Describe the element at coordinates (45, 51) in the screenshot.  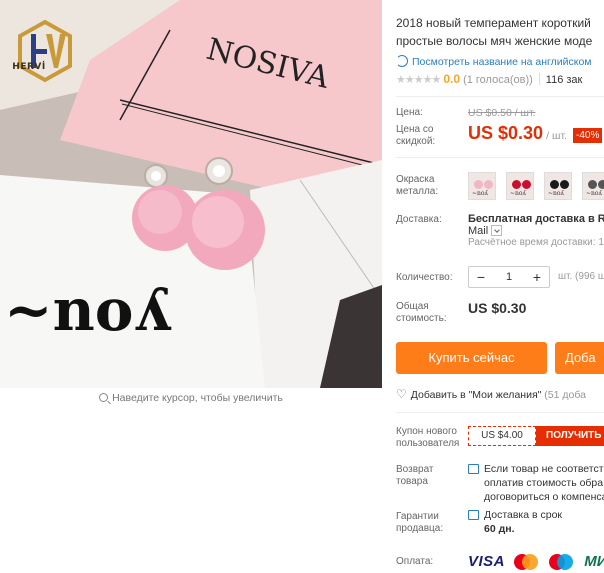
I see `brand-logo` at that location.